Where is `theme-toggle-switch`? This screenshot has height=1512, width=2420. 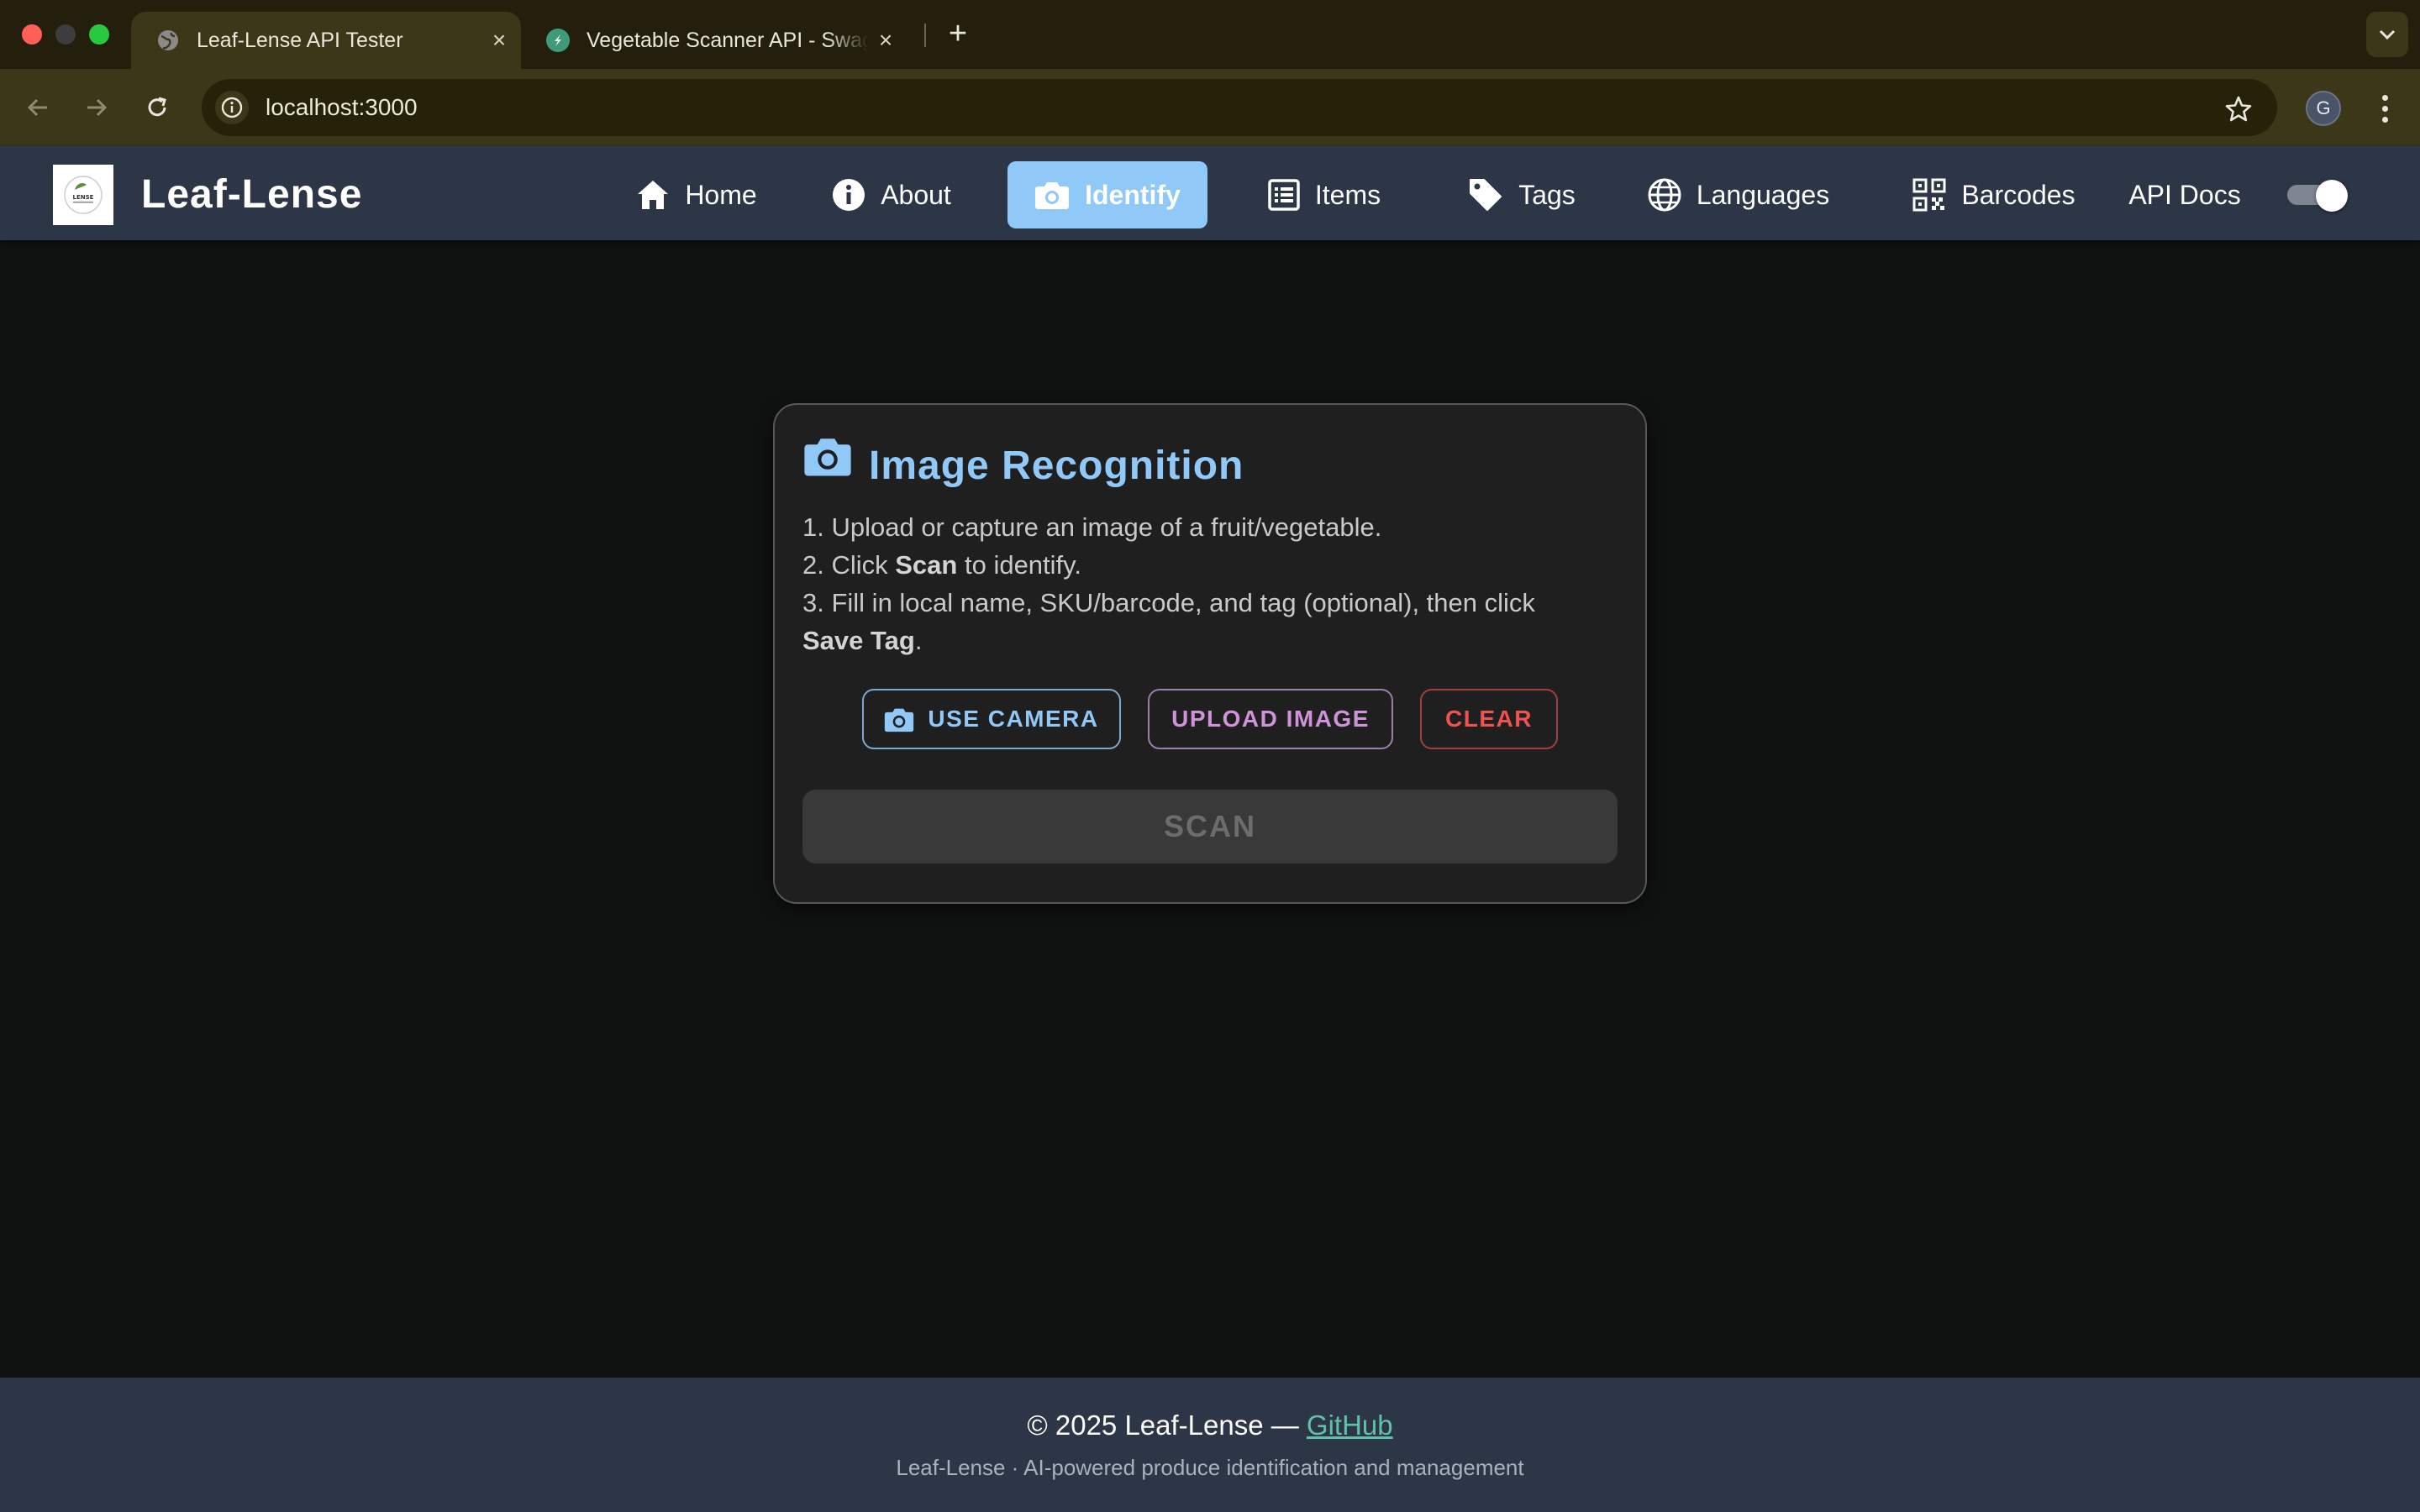 theme-toggle-switch is located at coordinates (2319, 196).